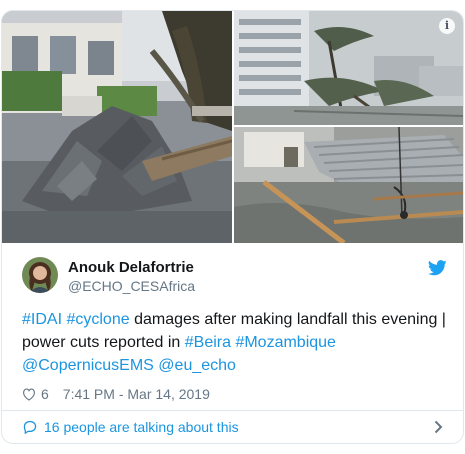 The height and width of the screenshot is (454, 465). Describe the element at coordinates (131, 286) in the screenshot. I see `author-handle: @ECHO_CESAfrica` at that location.